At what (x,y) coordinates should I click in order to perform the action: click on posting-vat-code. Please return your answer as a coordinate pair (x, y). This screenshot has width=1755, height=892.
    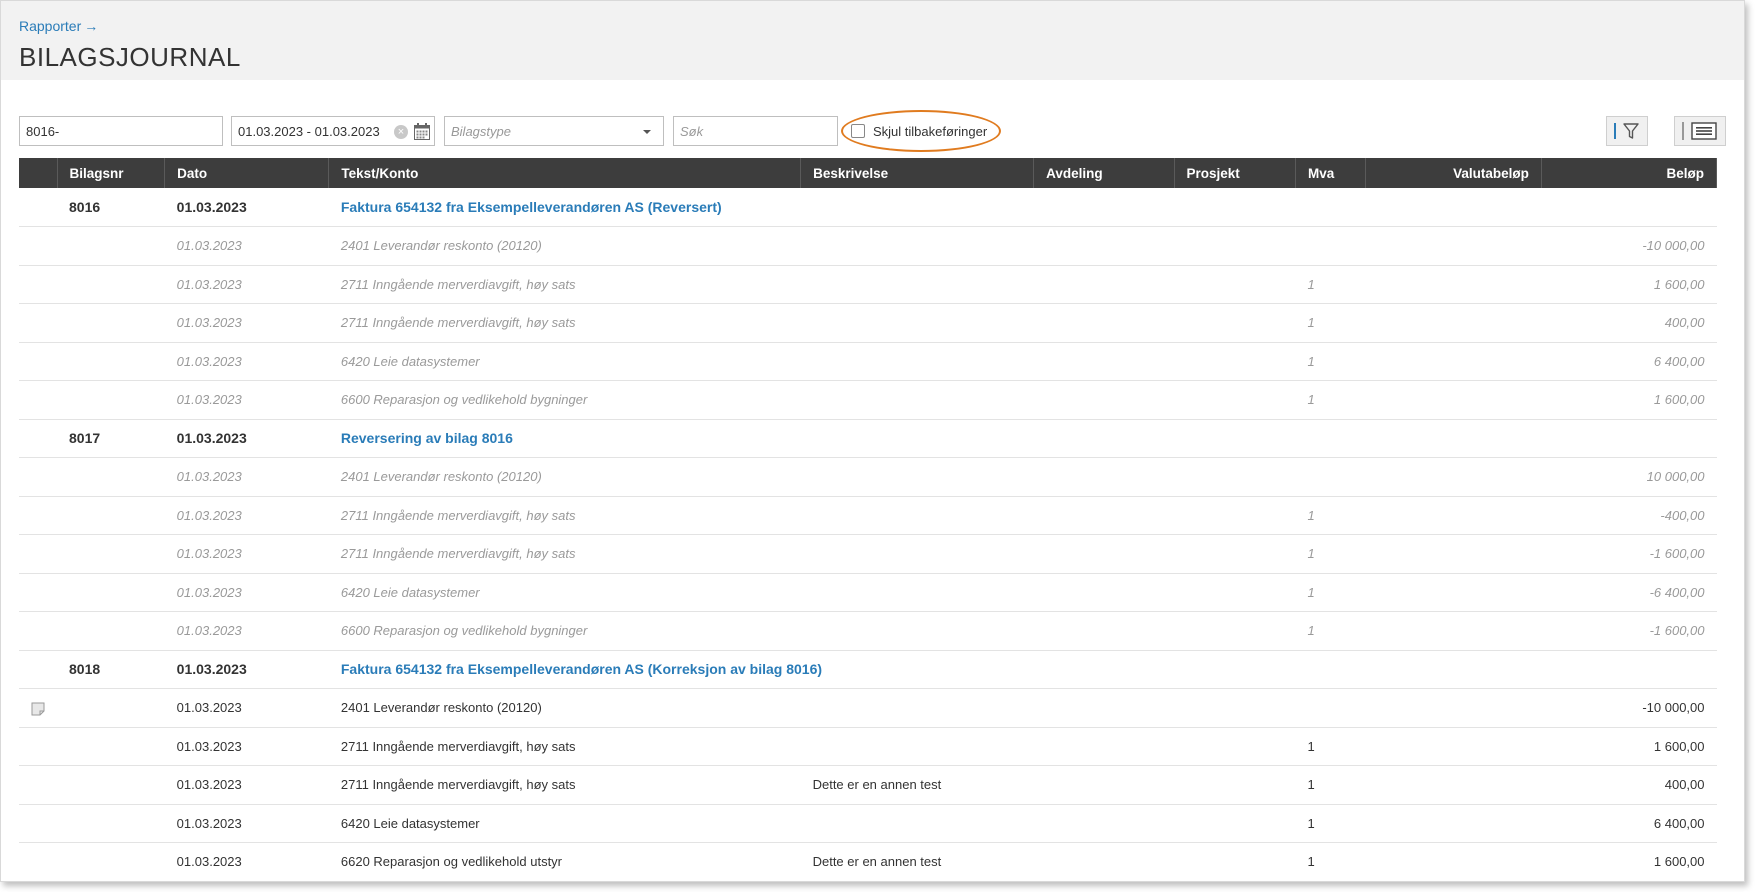
    Looking at the image, I should click on (1330, 708).